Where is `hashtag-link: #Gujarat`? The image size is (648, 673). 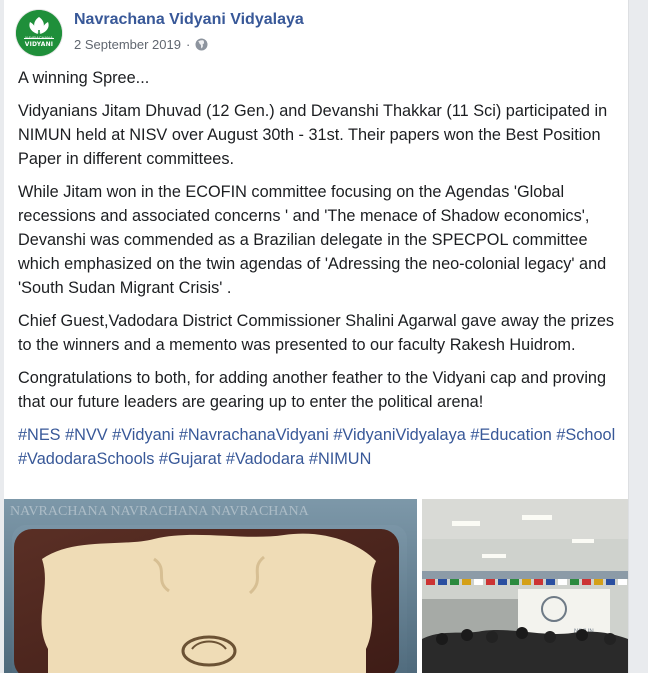 hashtag-link: #Gujarat is located at coordinates (190, 459).